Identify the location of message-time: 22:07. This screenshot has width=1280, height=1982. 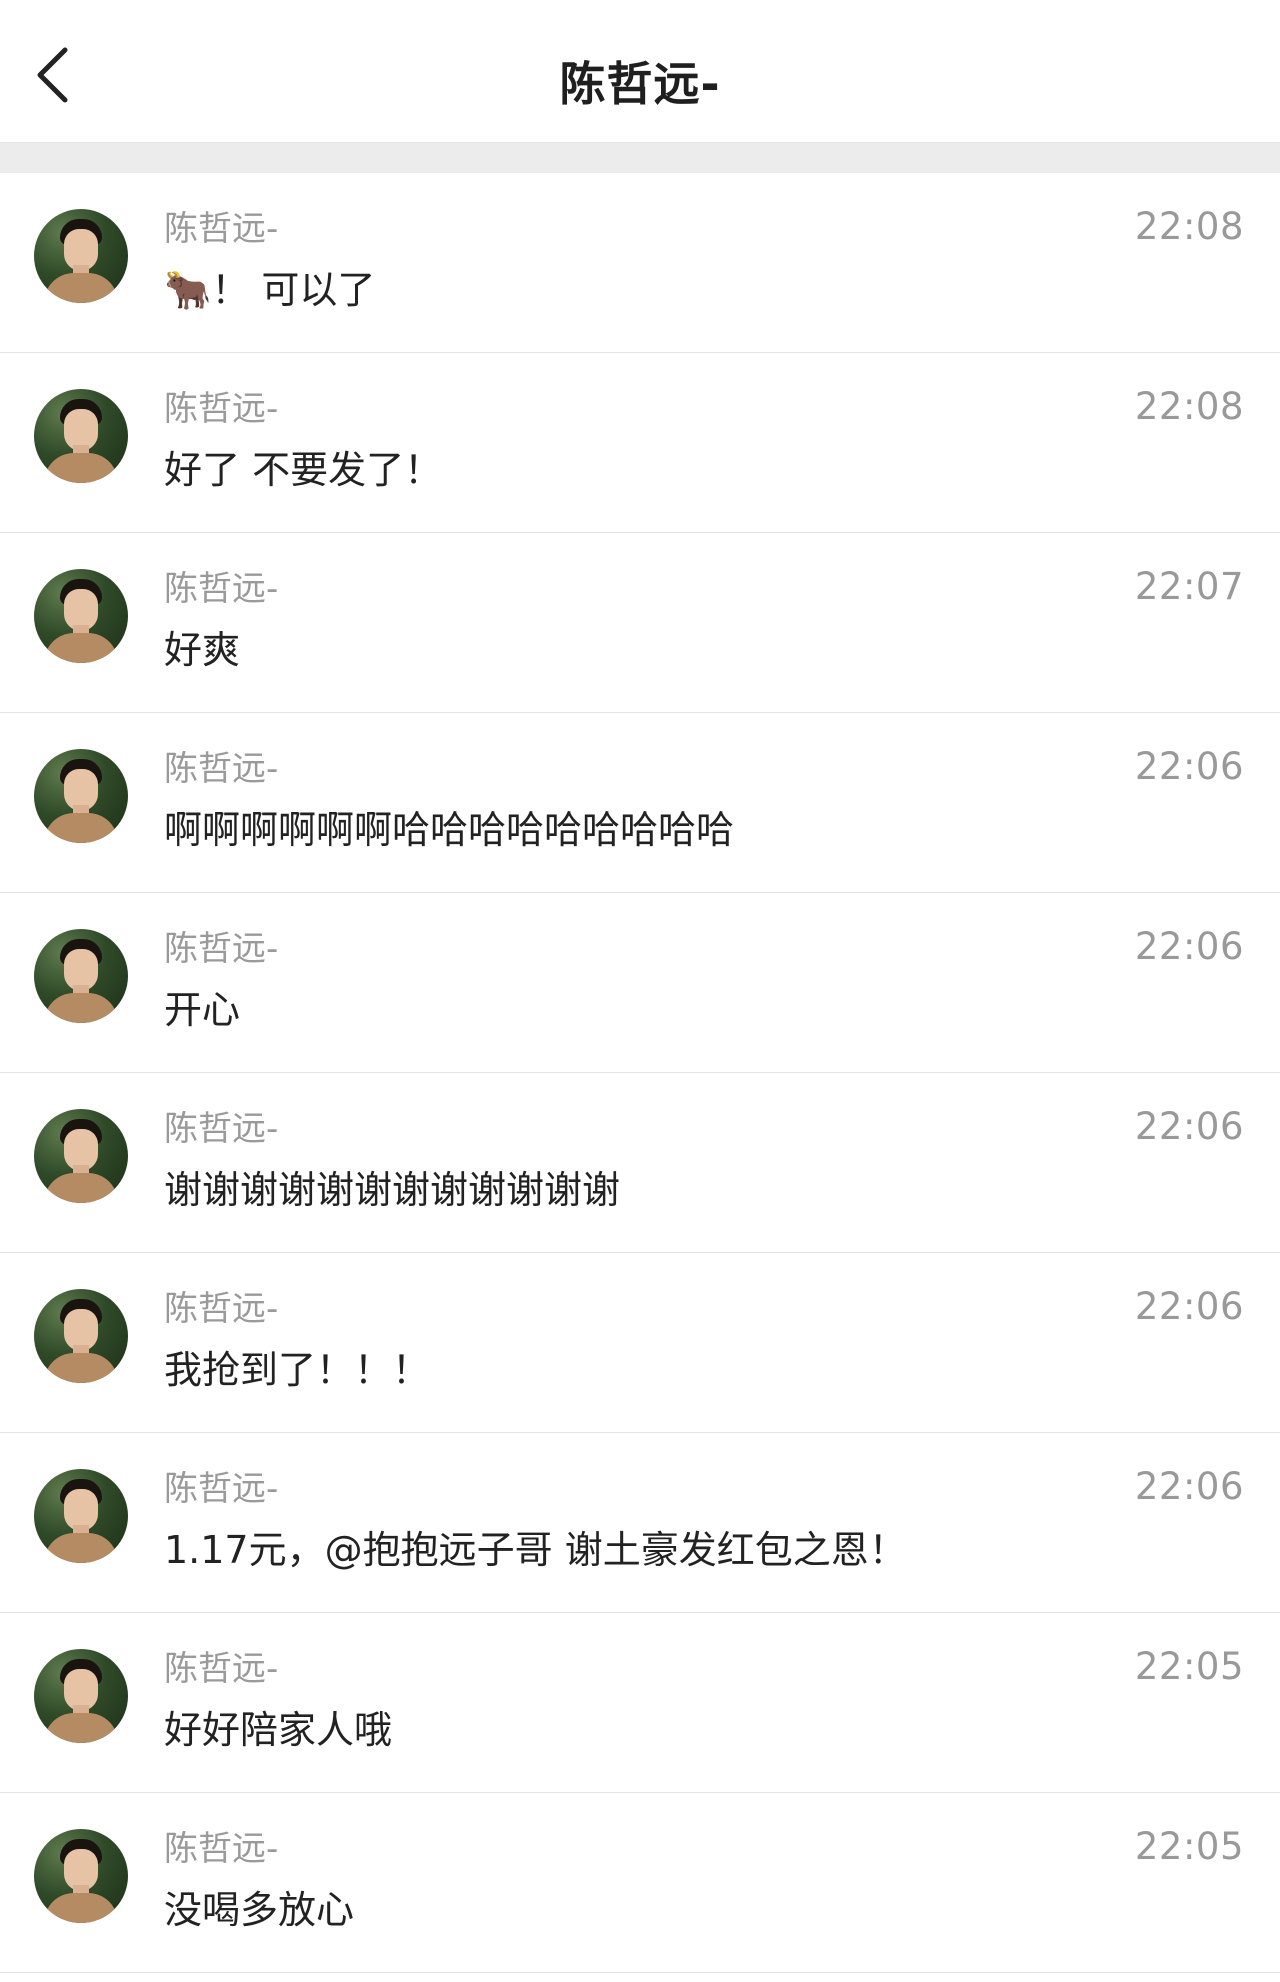
(1189, 586).